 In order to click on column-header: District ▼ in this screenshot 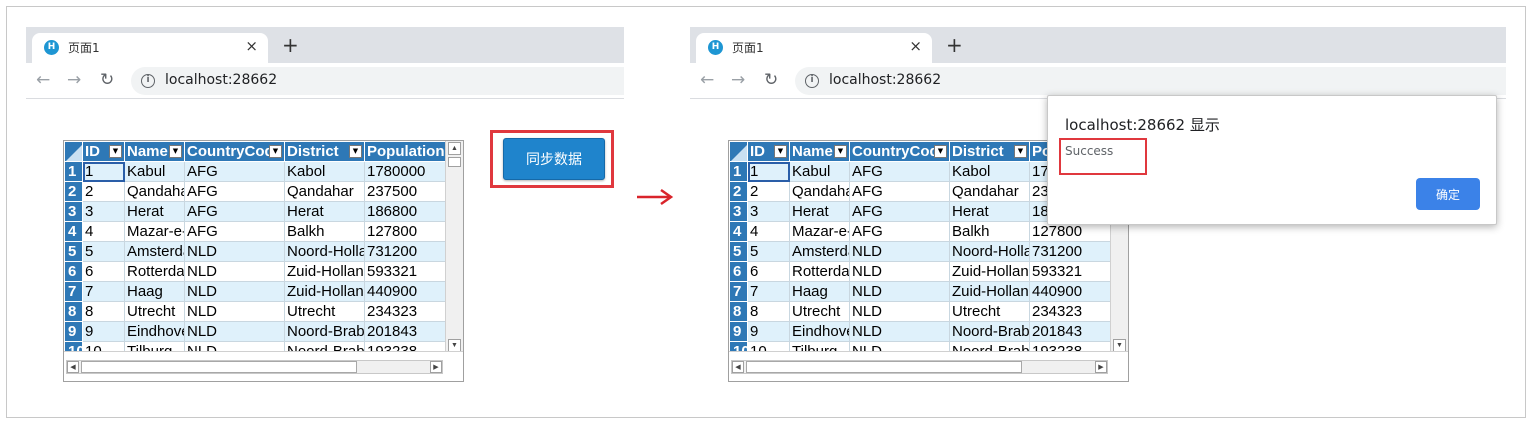, I will do `click(324, 151)`.